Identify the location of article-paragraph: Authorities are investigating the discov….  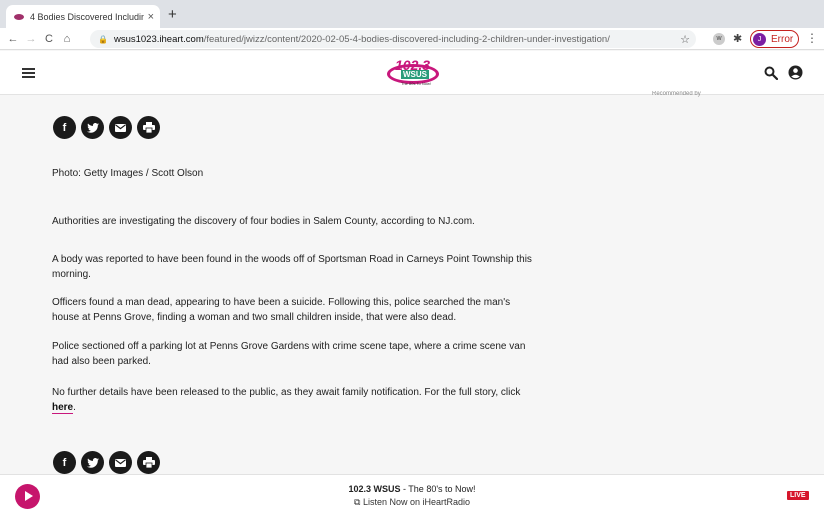
(263, 221).